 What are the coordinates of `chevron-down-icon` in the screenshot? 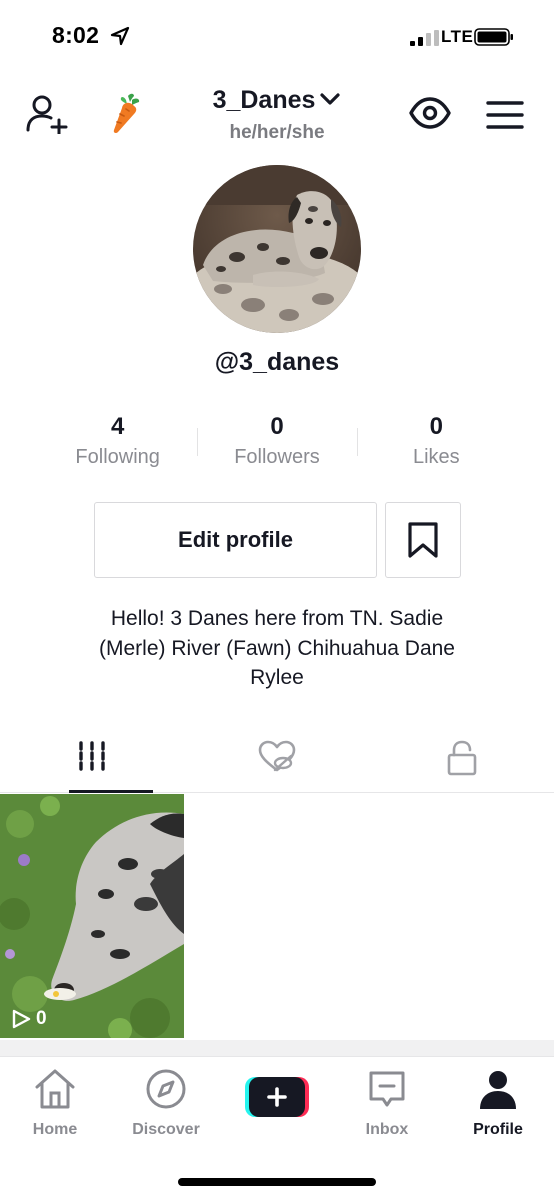 It's located at (330, 99).